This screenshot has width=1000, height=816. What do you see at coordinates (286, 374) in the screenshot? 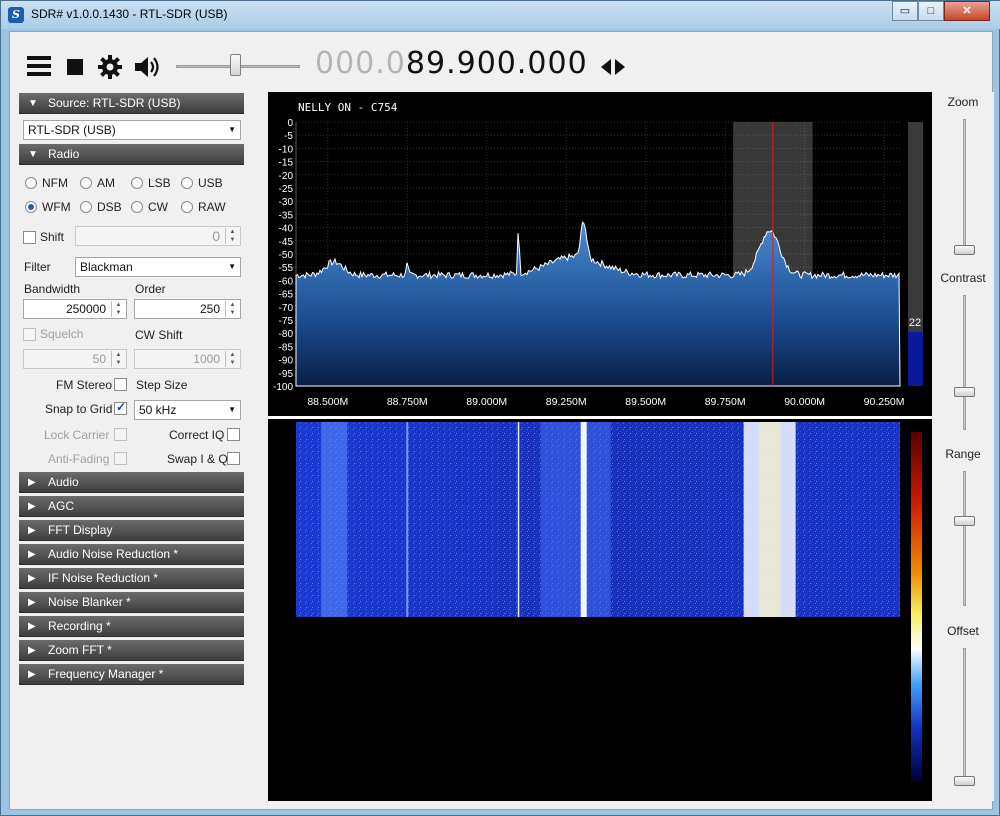
I see `db-tick-label: -95` at bounding box center [286, 374].